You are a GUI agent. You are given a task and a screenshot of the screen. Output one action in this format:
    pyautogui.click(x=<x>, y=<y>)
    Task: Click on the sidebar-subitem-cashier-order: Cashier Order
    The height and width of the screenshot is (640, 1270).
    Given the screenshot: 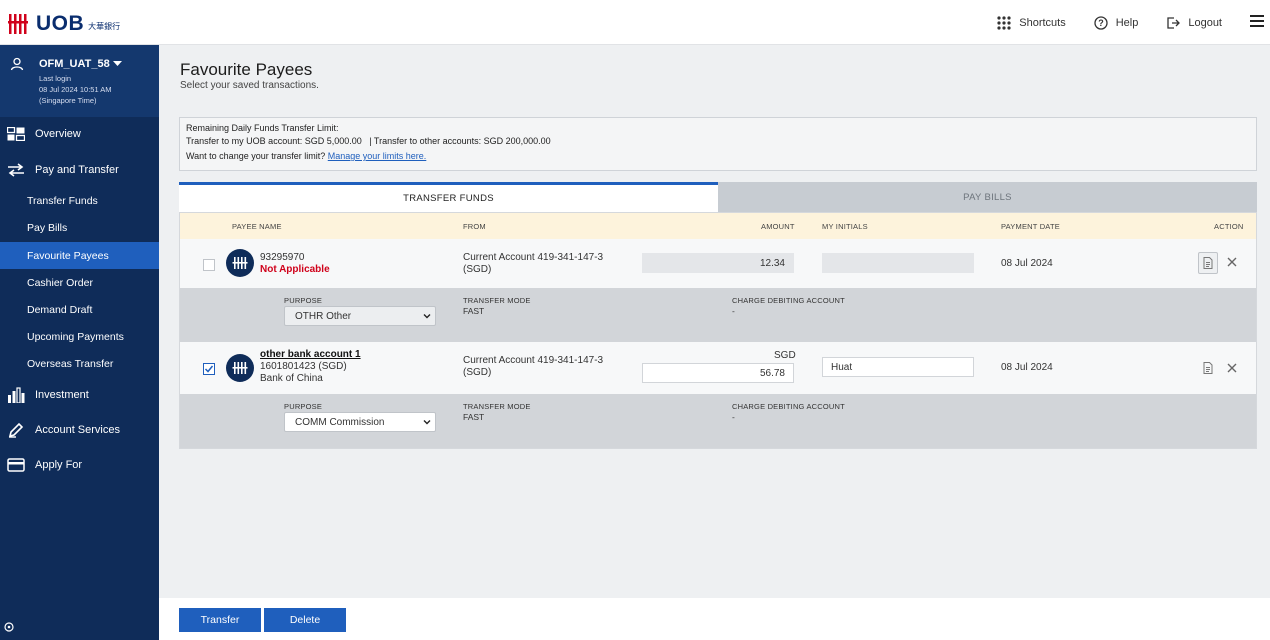 What is the action you would take?
    pyautogui.click(x=79, y=282)
    